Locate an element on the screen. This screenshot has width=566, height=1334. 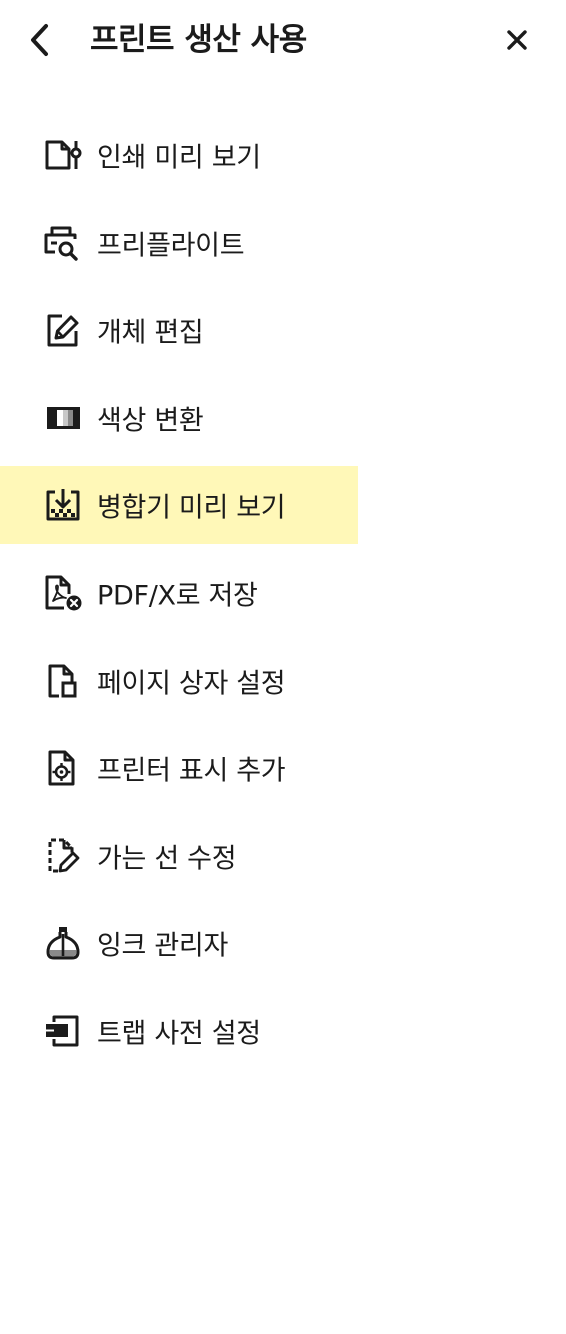
menu-item-ink-manager: 잉크 관리자 is located at coordinates (179, 943).